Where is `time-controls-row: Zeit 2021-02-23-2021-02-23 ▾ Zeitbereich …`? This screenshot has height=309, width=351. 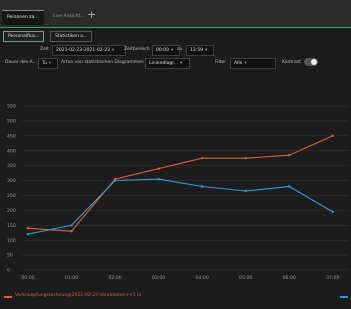
time-controls-row: Zeit 2021-02-23-2021-02-23 ▾ Zeitbereich … is located at coordinates (175, 51).